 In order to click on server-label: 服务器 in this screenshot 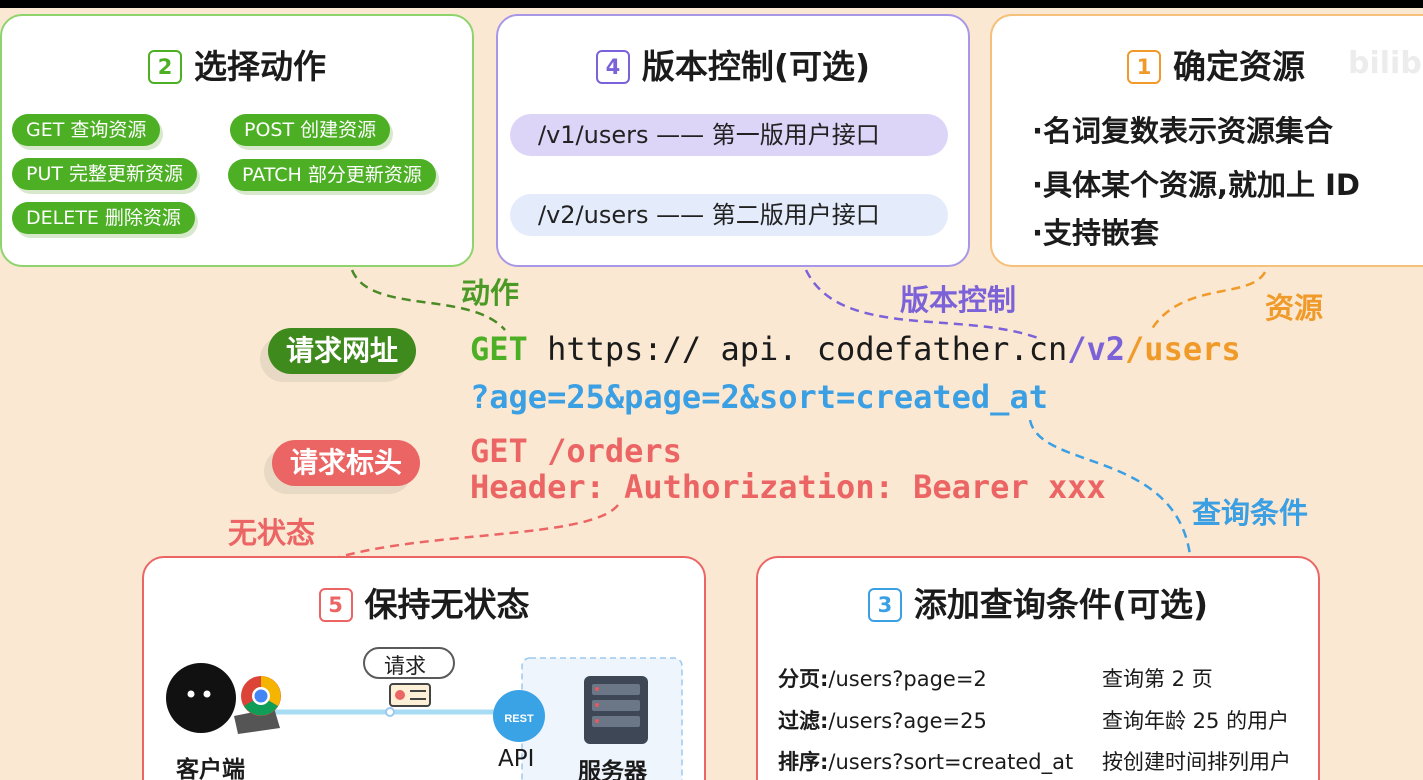, I will do `click(612, 769)`.